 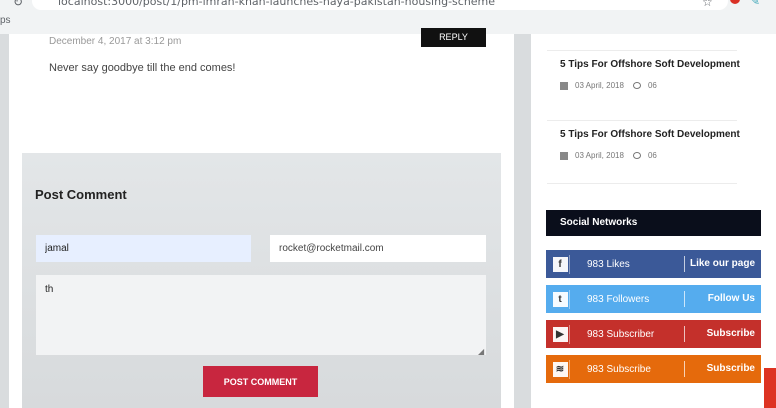 What do you see at coordinates (707, 4) in the screenshot?
I see `bookmark-star-icon: ☆` at bounding box center [707, 4].